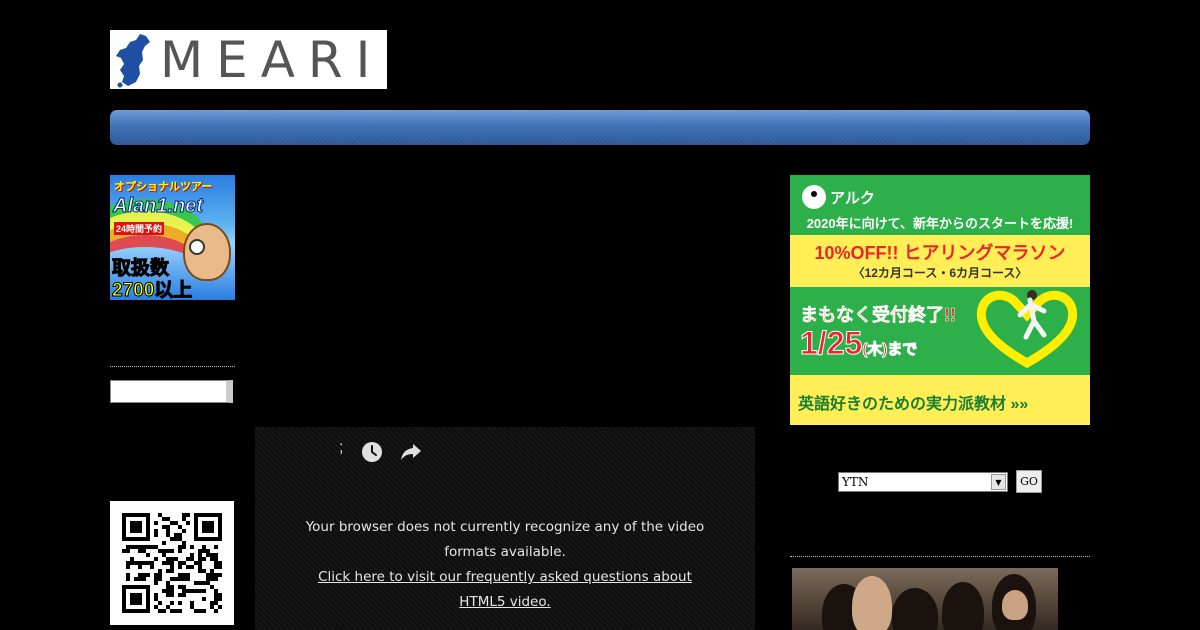 This screenshot has width=1200, height=630. Describe the element at coordinates (831, 343) in the screenshot. I see `ad-date-value: 1/25` at that location.